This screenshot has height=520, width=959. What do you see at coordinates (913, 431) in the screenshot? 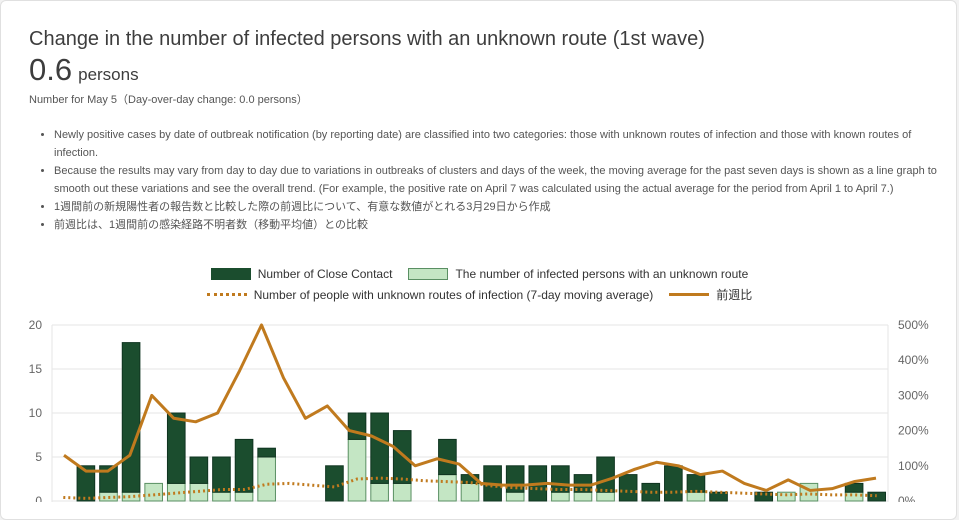
I see `y-right-tick-label: 200%` at bounding box center [913, 431].